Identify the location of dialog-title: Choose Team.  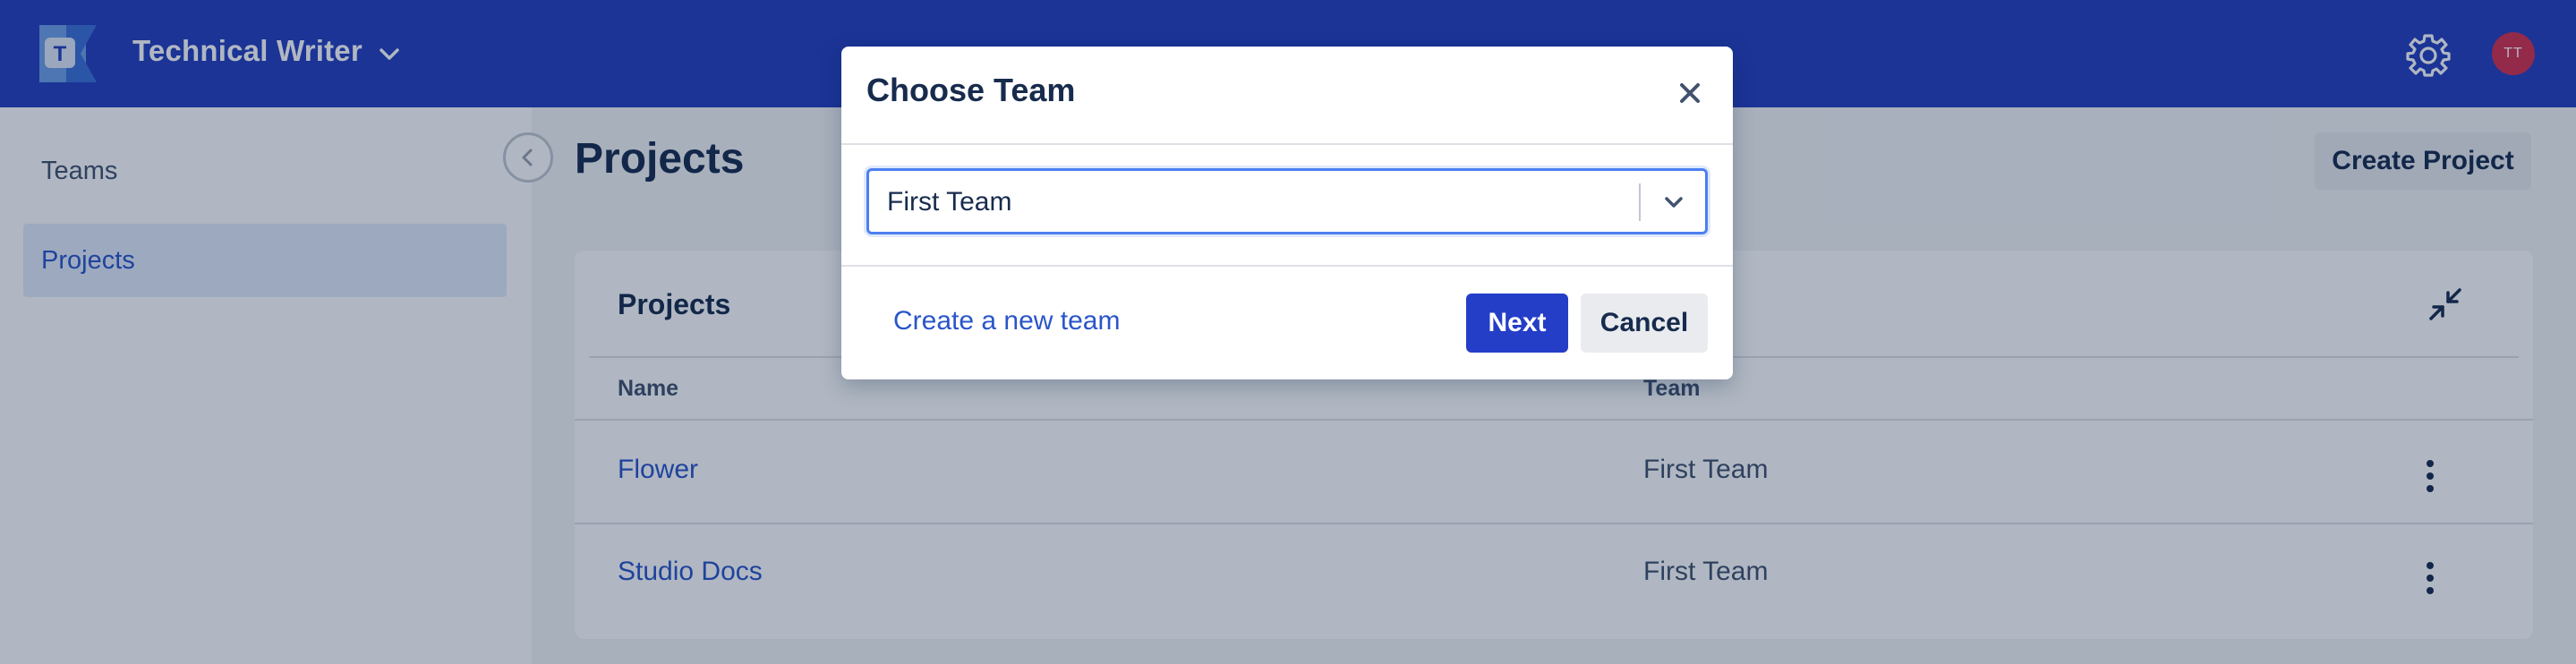
(971, 90).